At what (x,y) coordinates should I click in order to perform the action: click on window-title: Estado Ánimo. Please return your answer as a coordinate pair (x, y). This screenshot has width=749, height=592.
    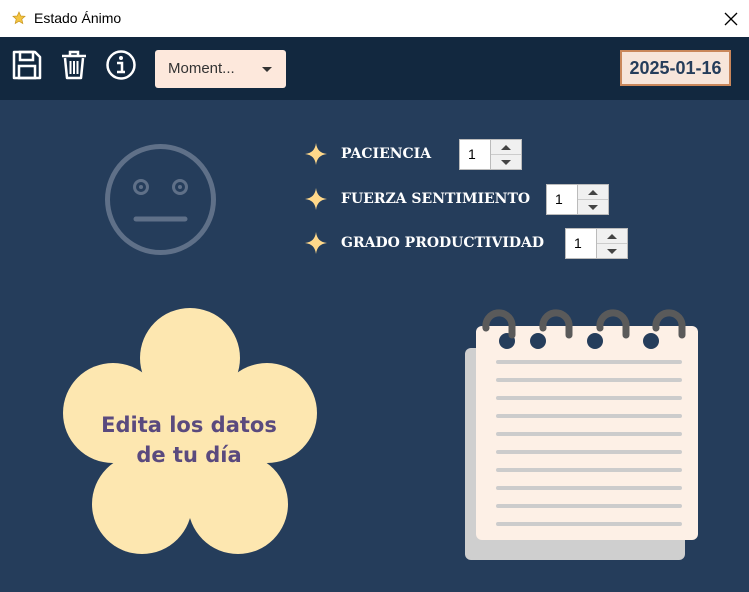
    Looking at the image, I should click on (78, 18).